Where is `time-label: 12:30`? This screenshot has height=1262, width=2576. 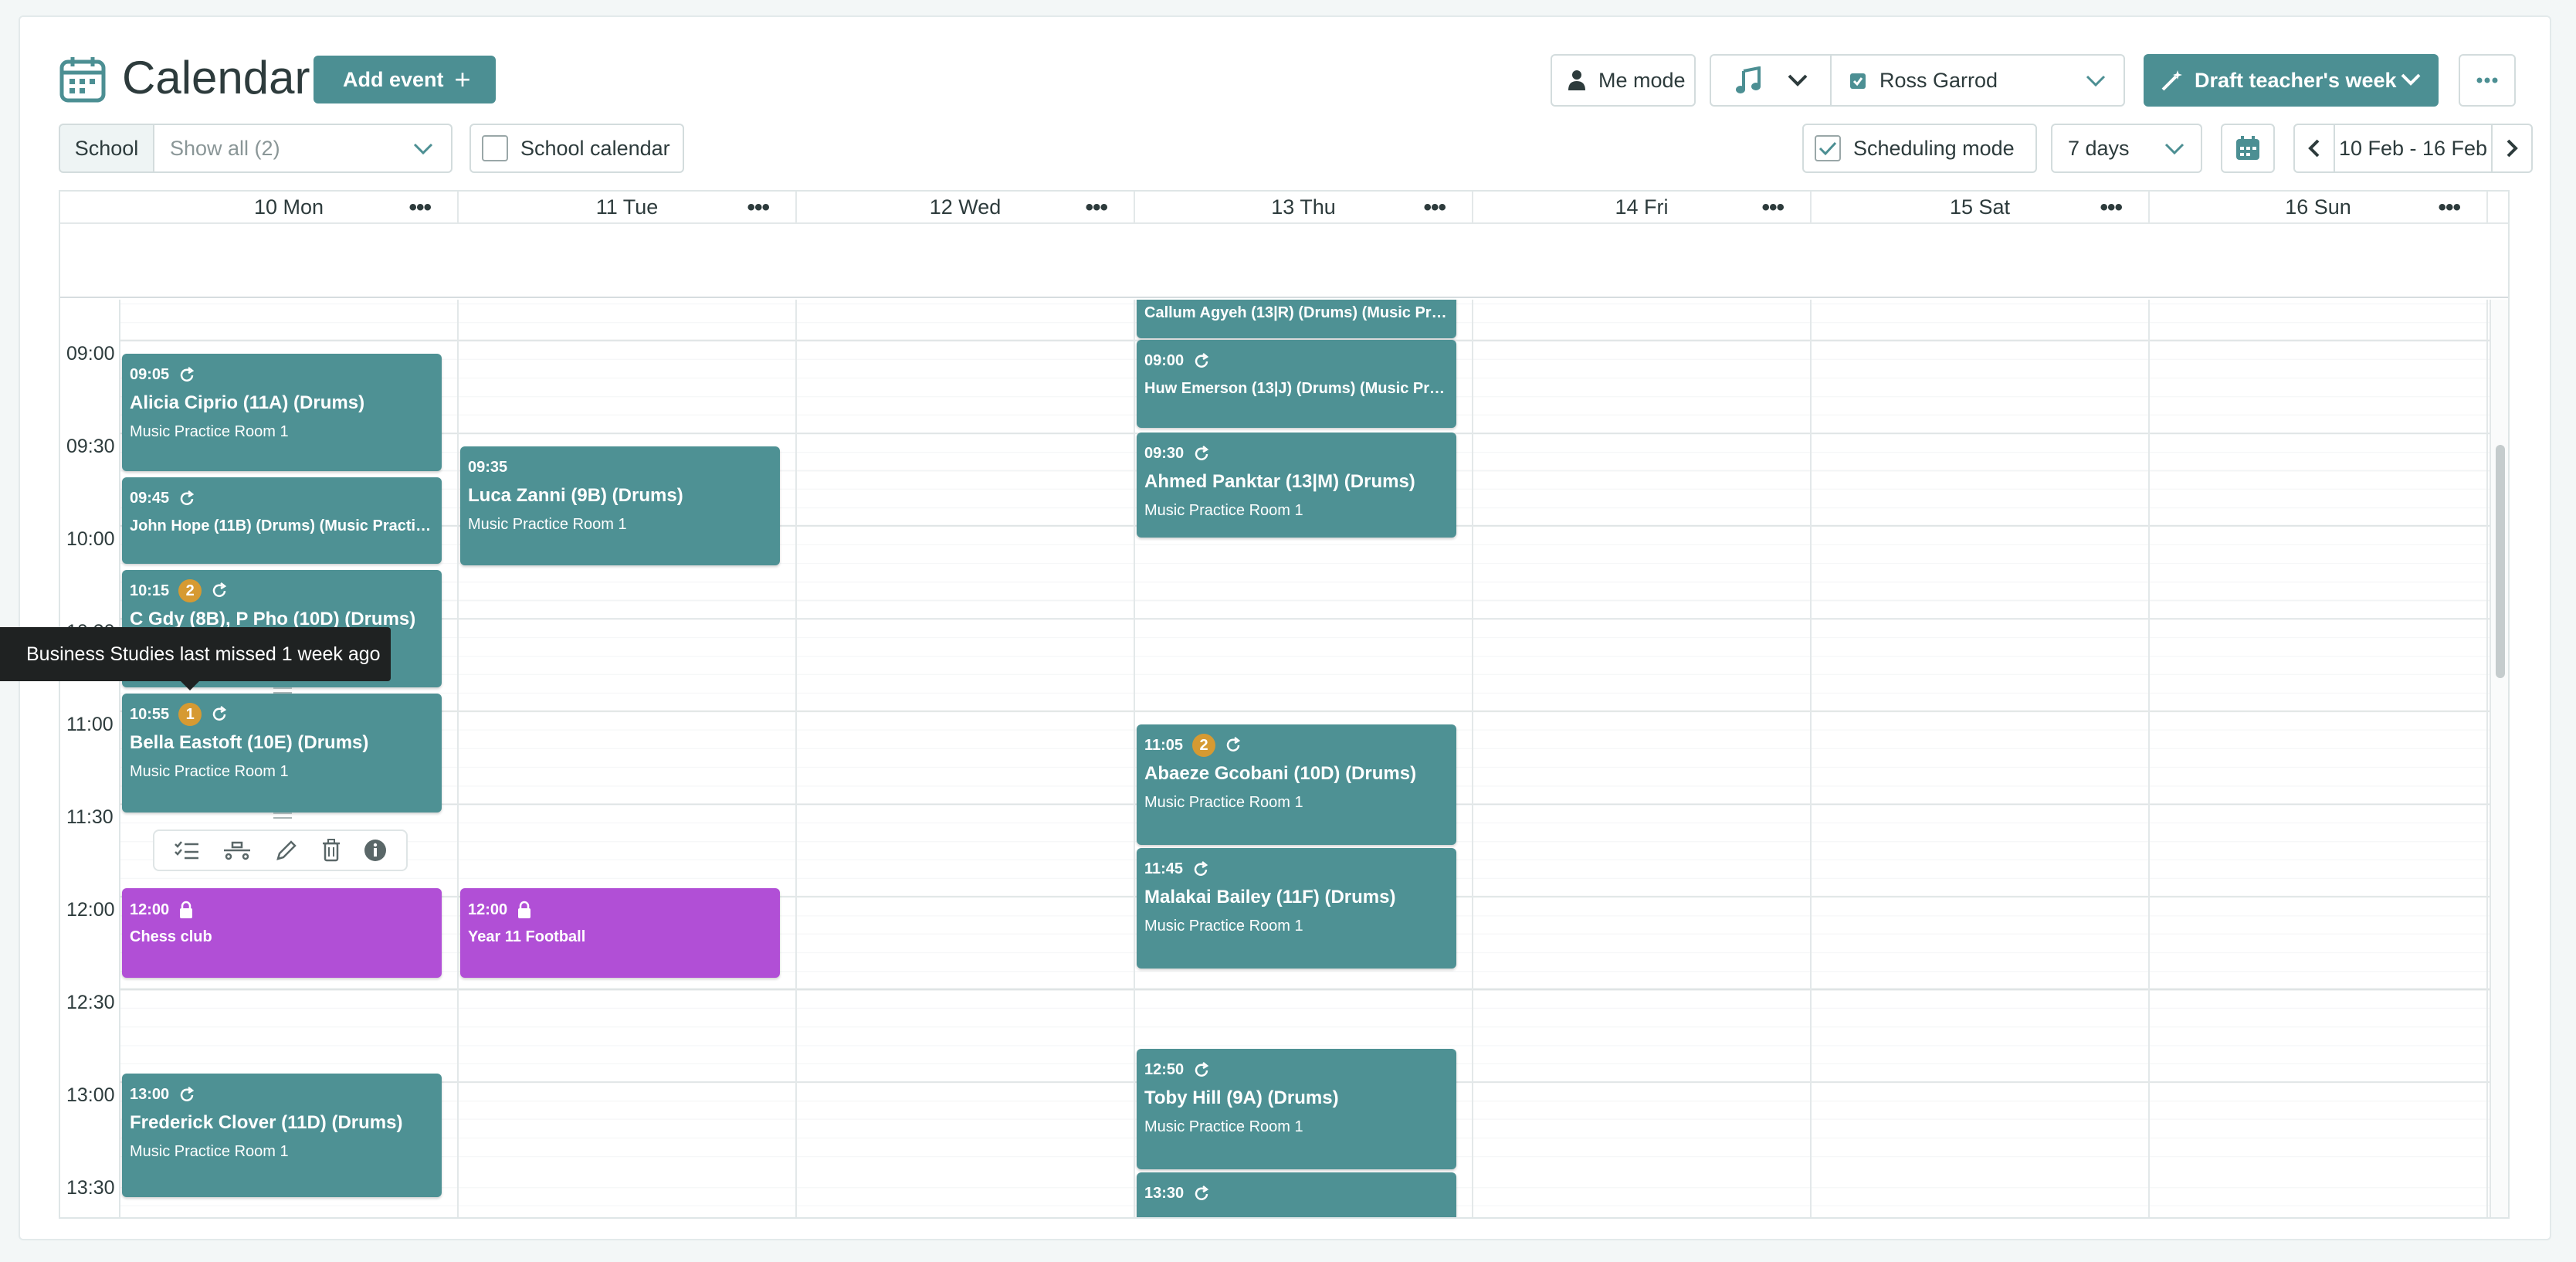
time-label: 12:30 is located at coordinates (90, 1002).